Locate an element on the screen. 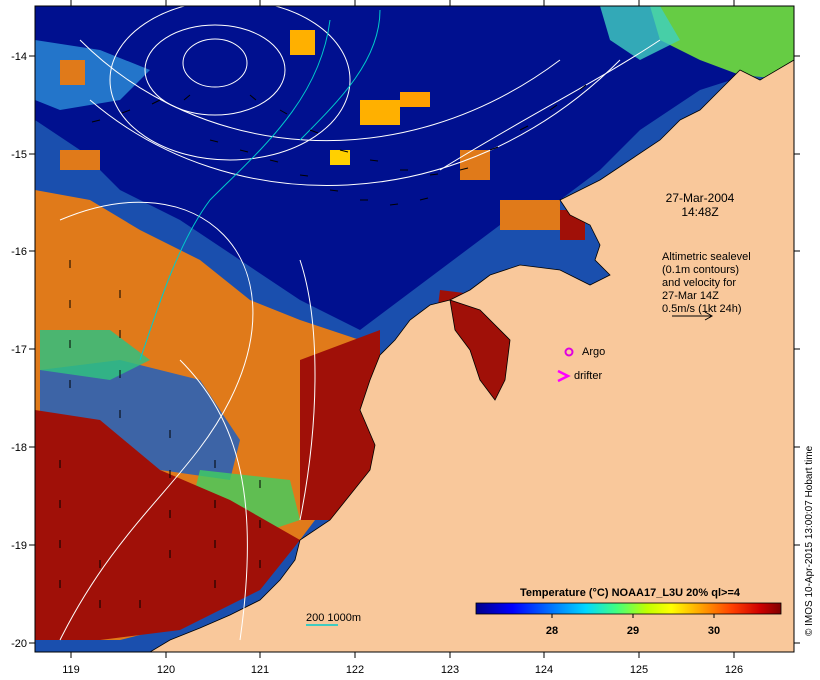 This screenshot has width=820, height=680. x-tick-label: 120 is located at coordinates (166, 670).